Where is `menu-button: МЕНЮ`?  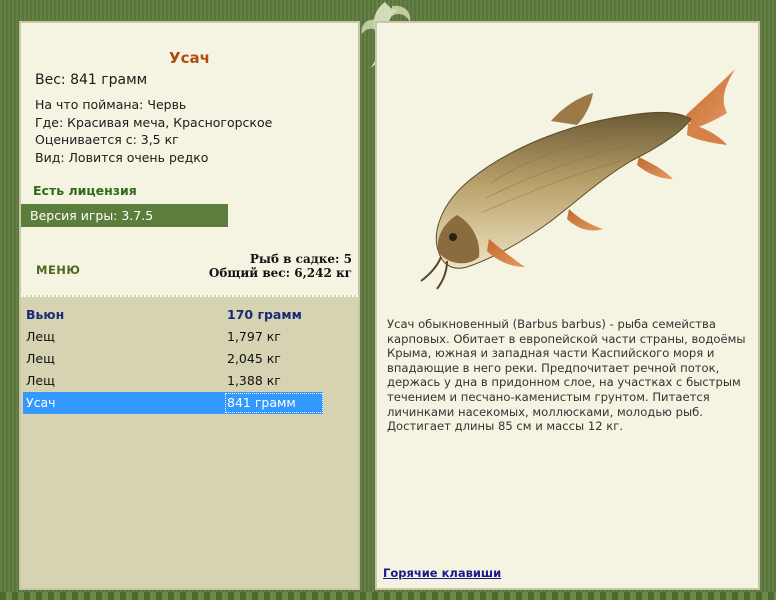
menu-button: МЕНЮ is located at coordinates (58, 270).